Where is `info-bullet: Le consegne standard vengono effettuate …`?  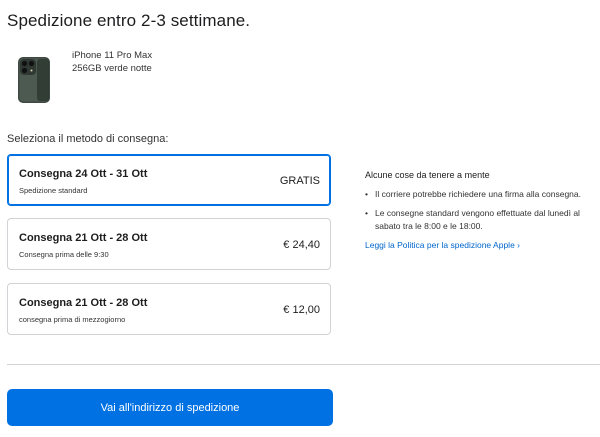
info-bullet: Le consegne standard vengono effettuate … is located at coordinates (475, 220).